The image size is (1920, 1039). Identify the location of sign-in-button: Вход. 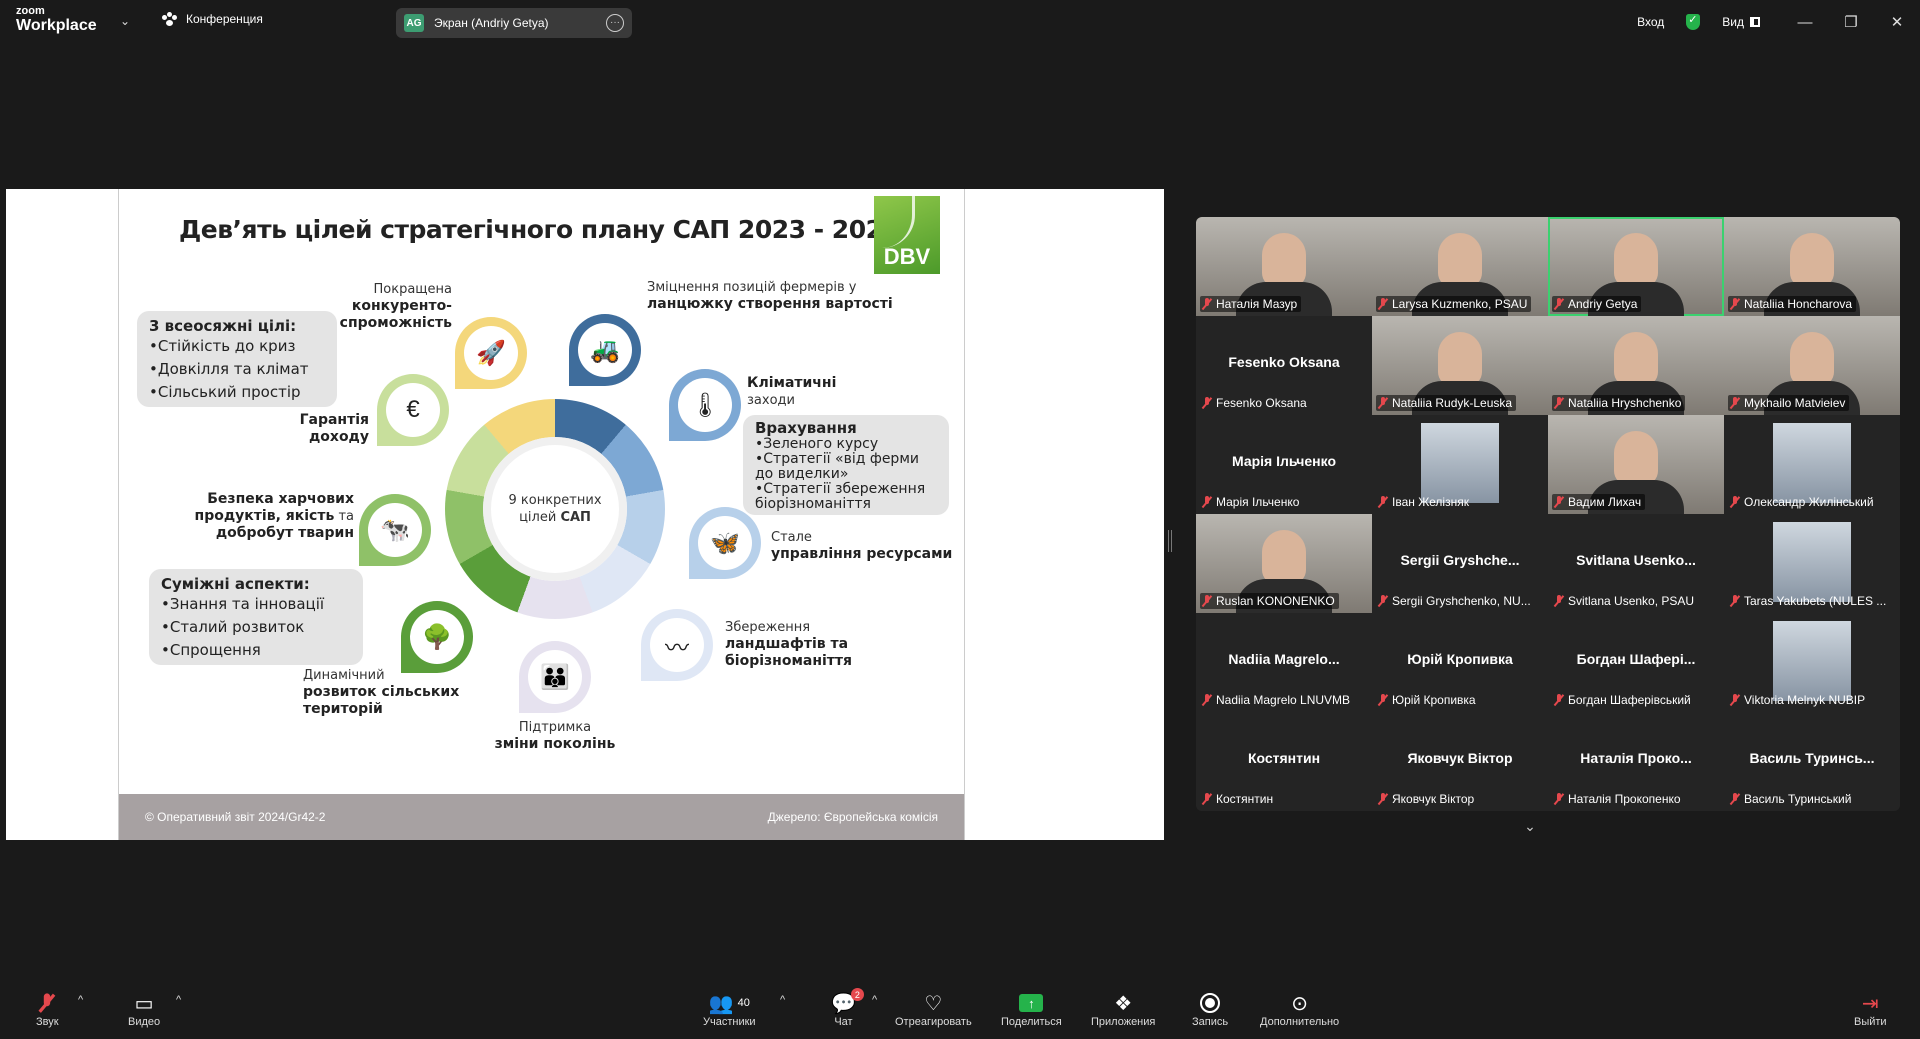
(1650, 22).